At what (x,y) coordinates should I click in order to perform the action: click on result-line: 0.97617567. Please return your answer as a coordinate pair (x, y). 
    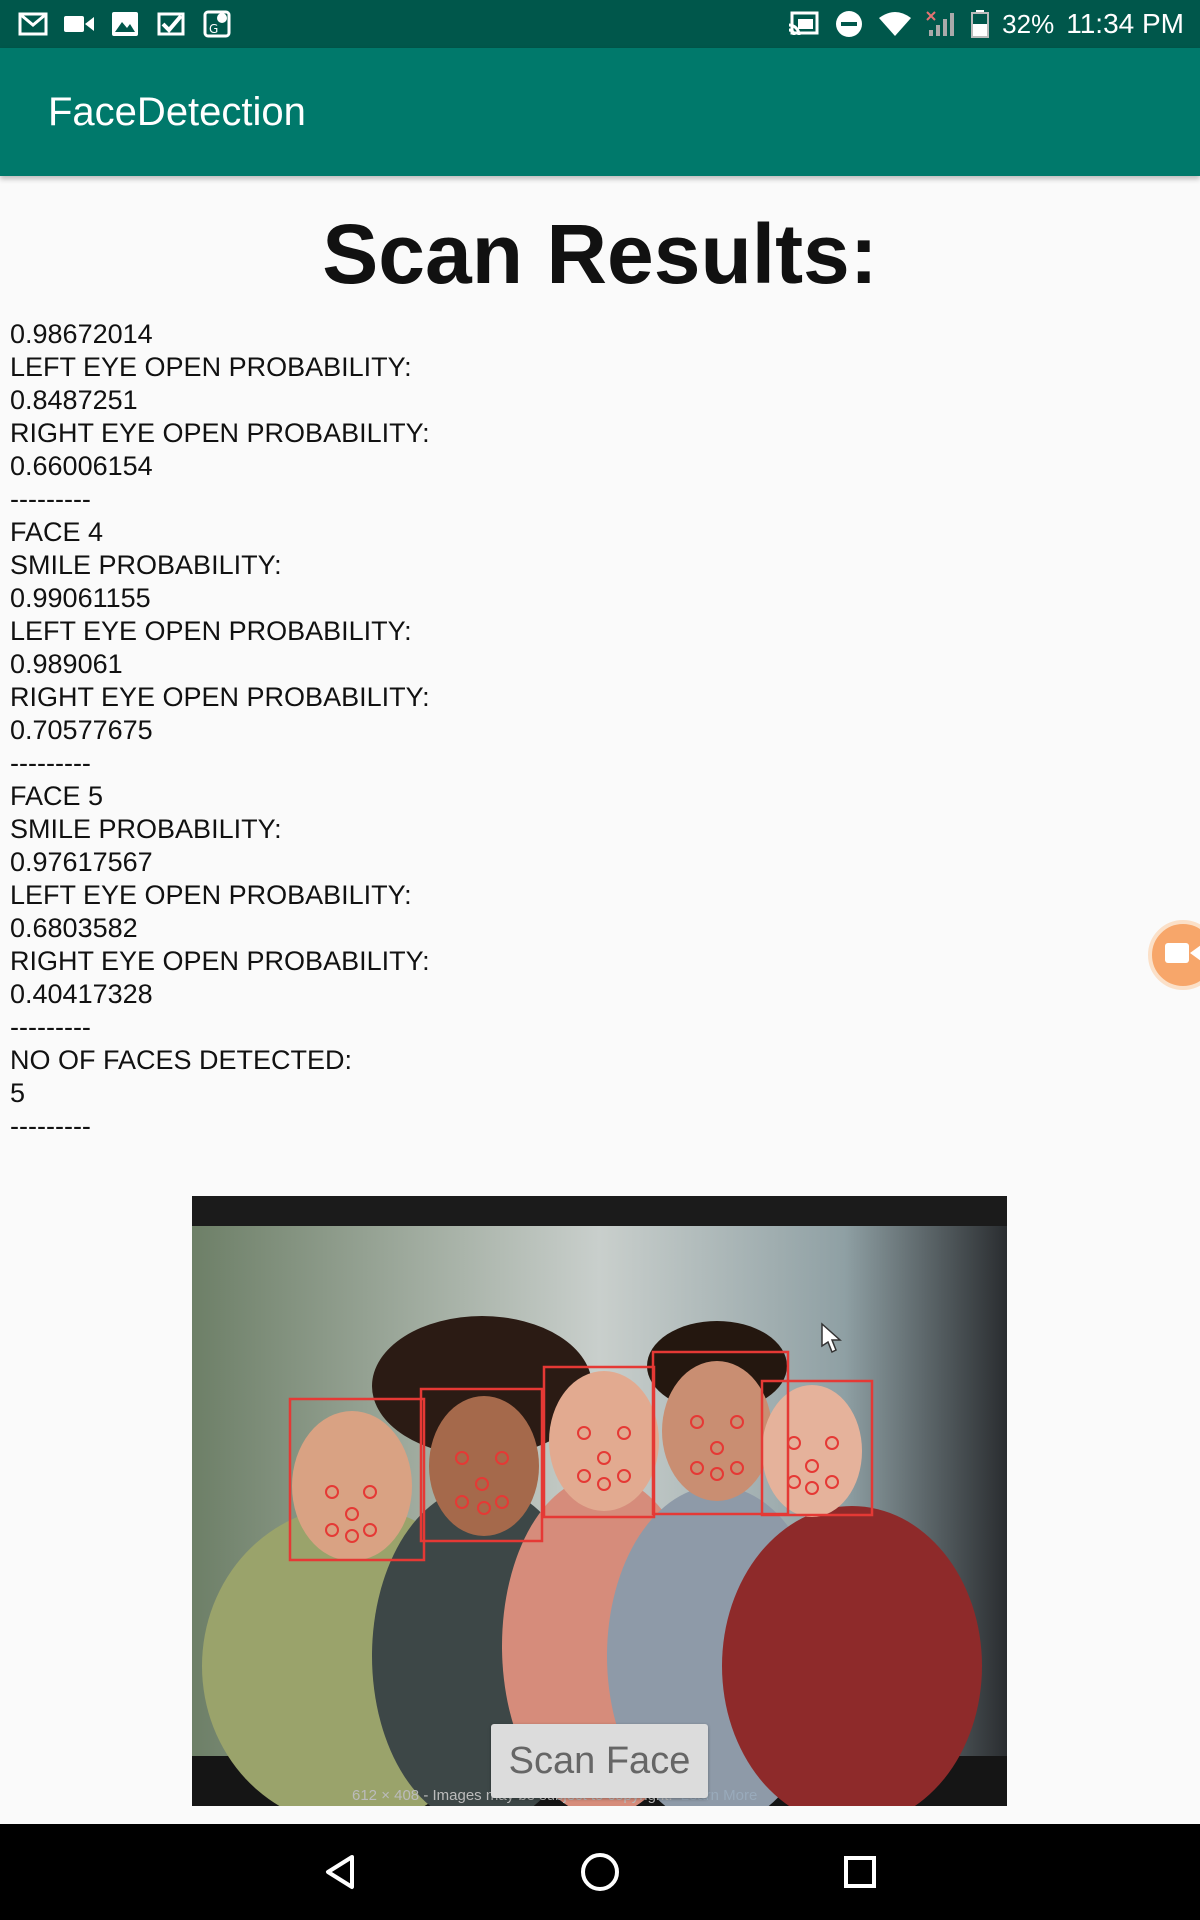
    Looking at the image, I should click on (81, 862).